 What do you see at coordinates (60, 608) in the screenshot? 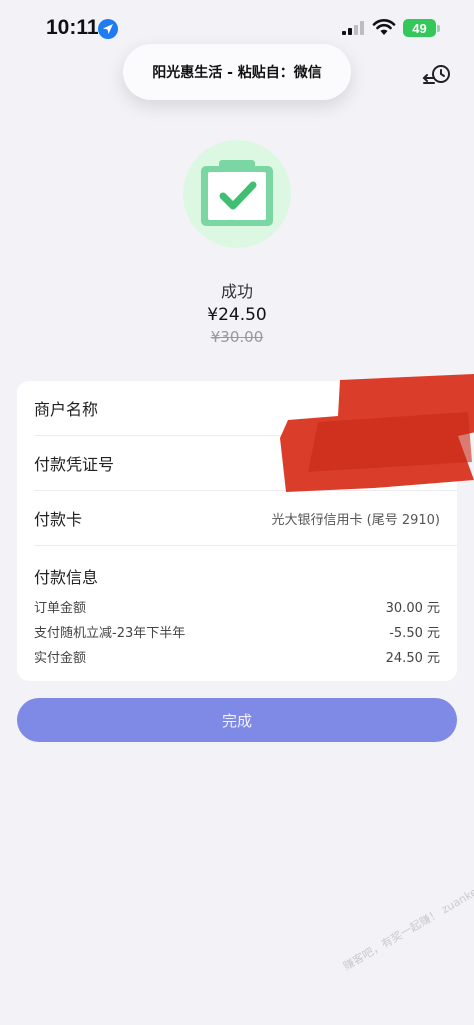
I see `info-label: 订单金额` at bounding box center [60, 608].